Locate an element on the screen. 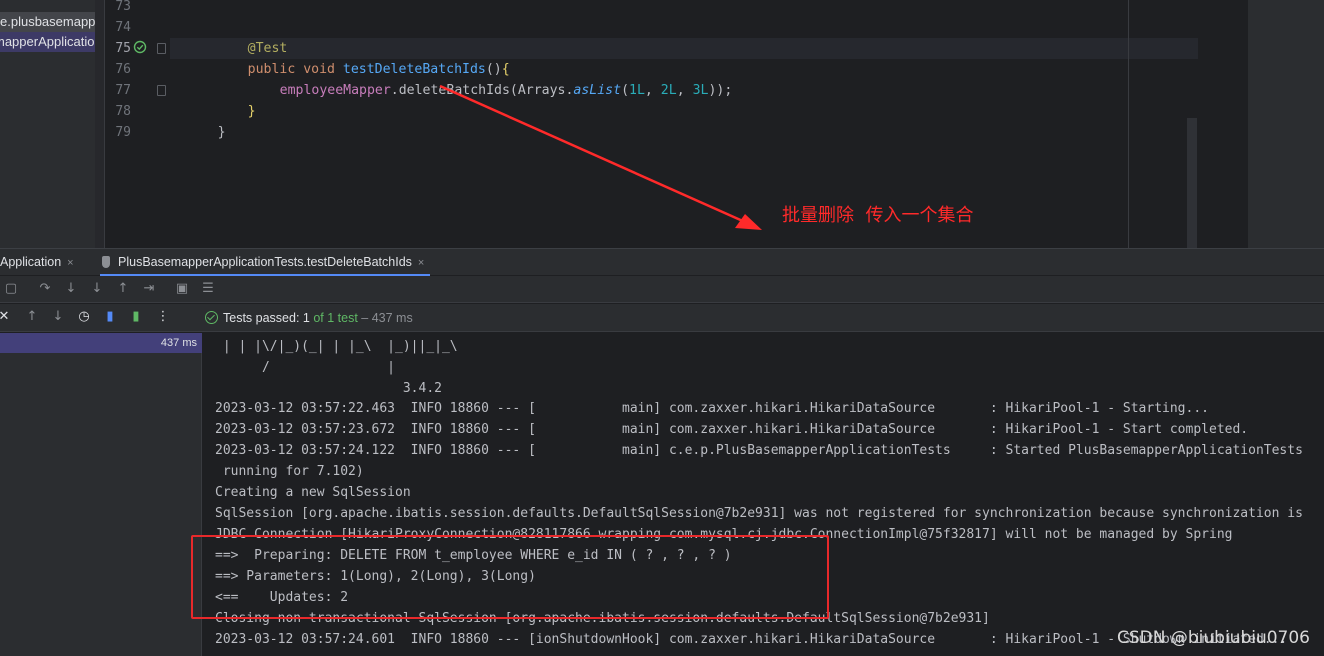 The height and width of the screenshot is (656, 1324). console-icon: ▣ is located at coordinates (182, 289).